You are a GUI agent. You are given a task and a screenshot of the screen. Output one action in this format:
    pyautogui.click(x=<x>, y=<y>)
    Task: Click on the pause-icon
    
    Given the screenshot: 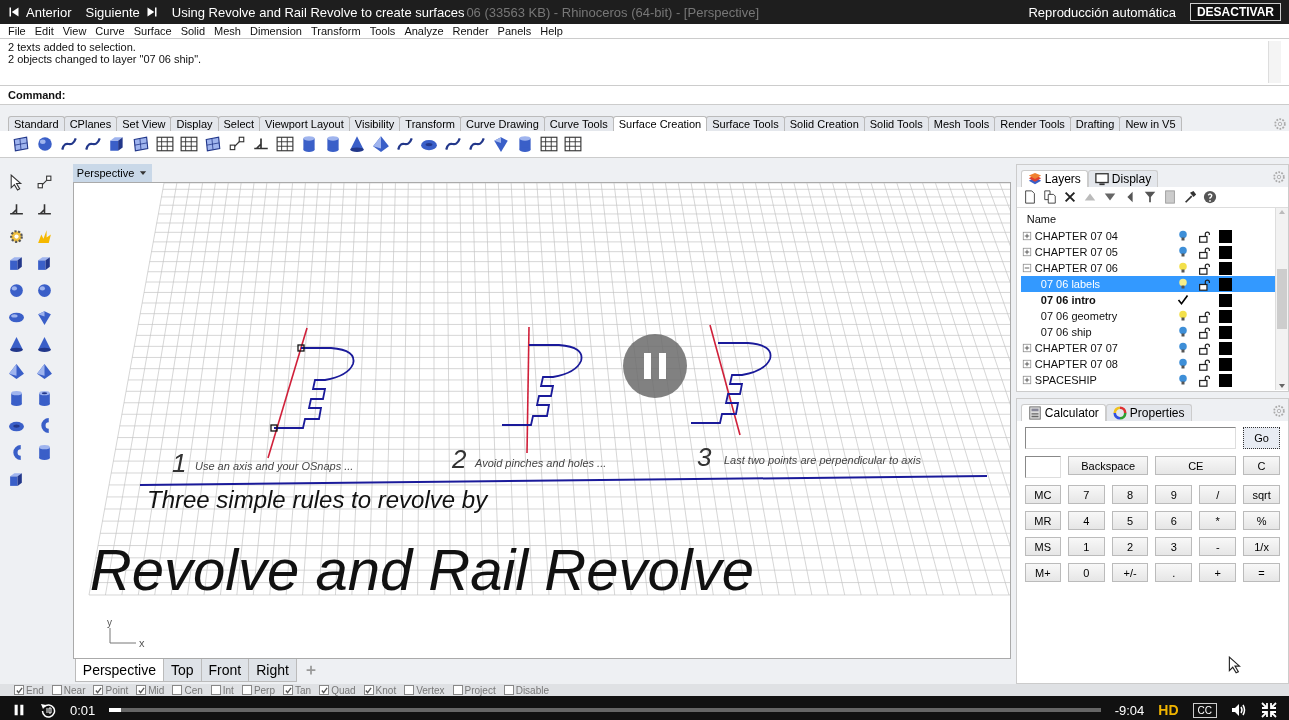 What is the action you would take?
    pyautogui.click(x=19, y=710)
    